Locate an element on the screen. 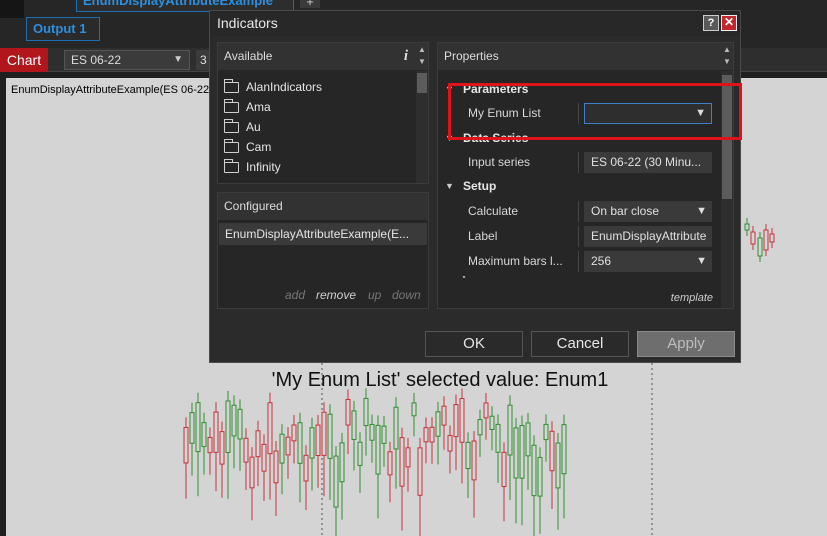 The width and height of the screenshot is (827, 536). property-name: Calculate is located at coordinates (493, 211).